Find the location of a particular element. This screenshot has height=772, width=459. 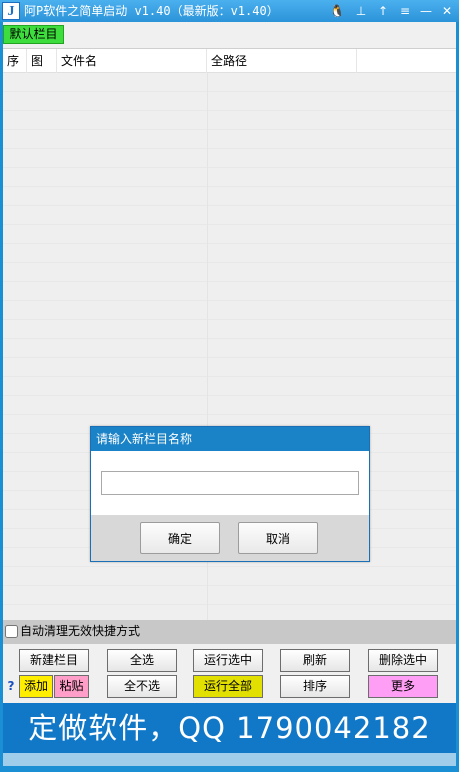

help-icon: ? is located at coordinates (11, 686).